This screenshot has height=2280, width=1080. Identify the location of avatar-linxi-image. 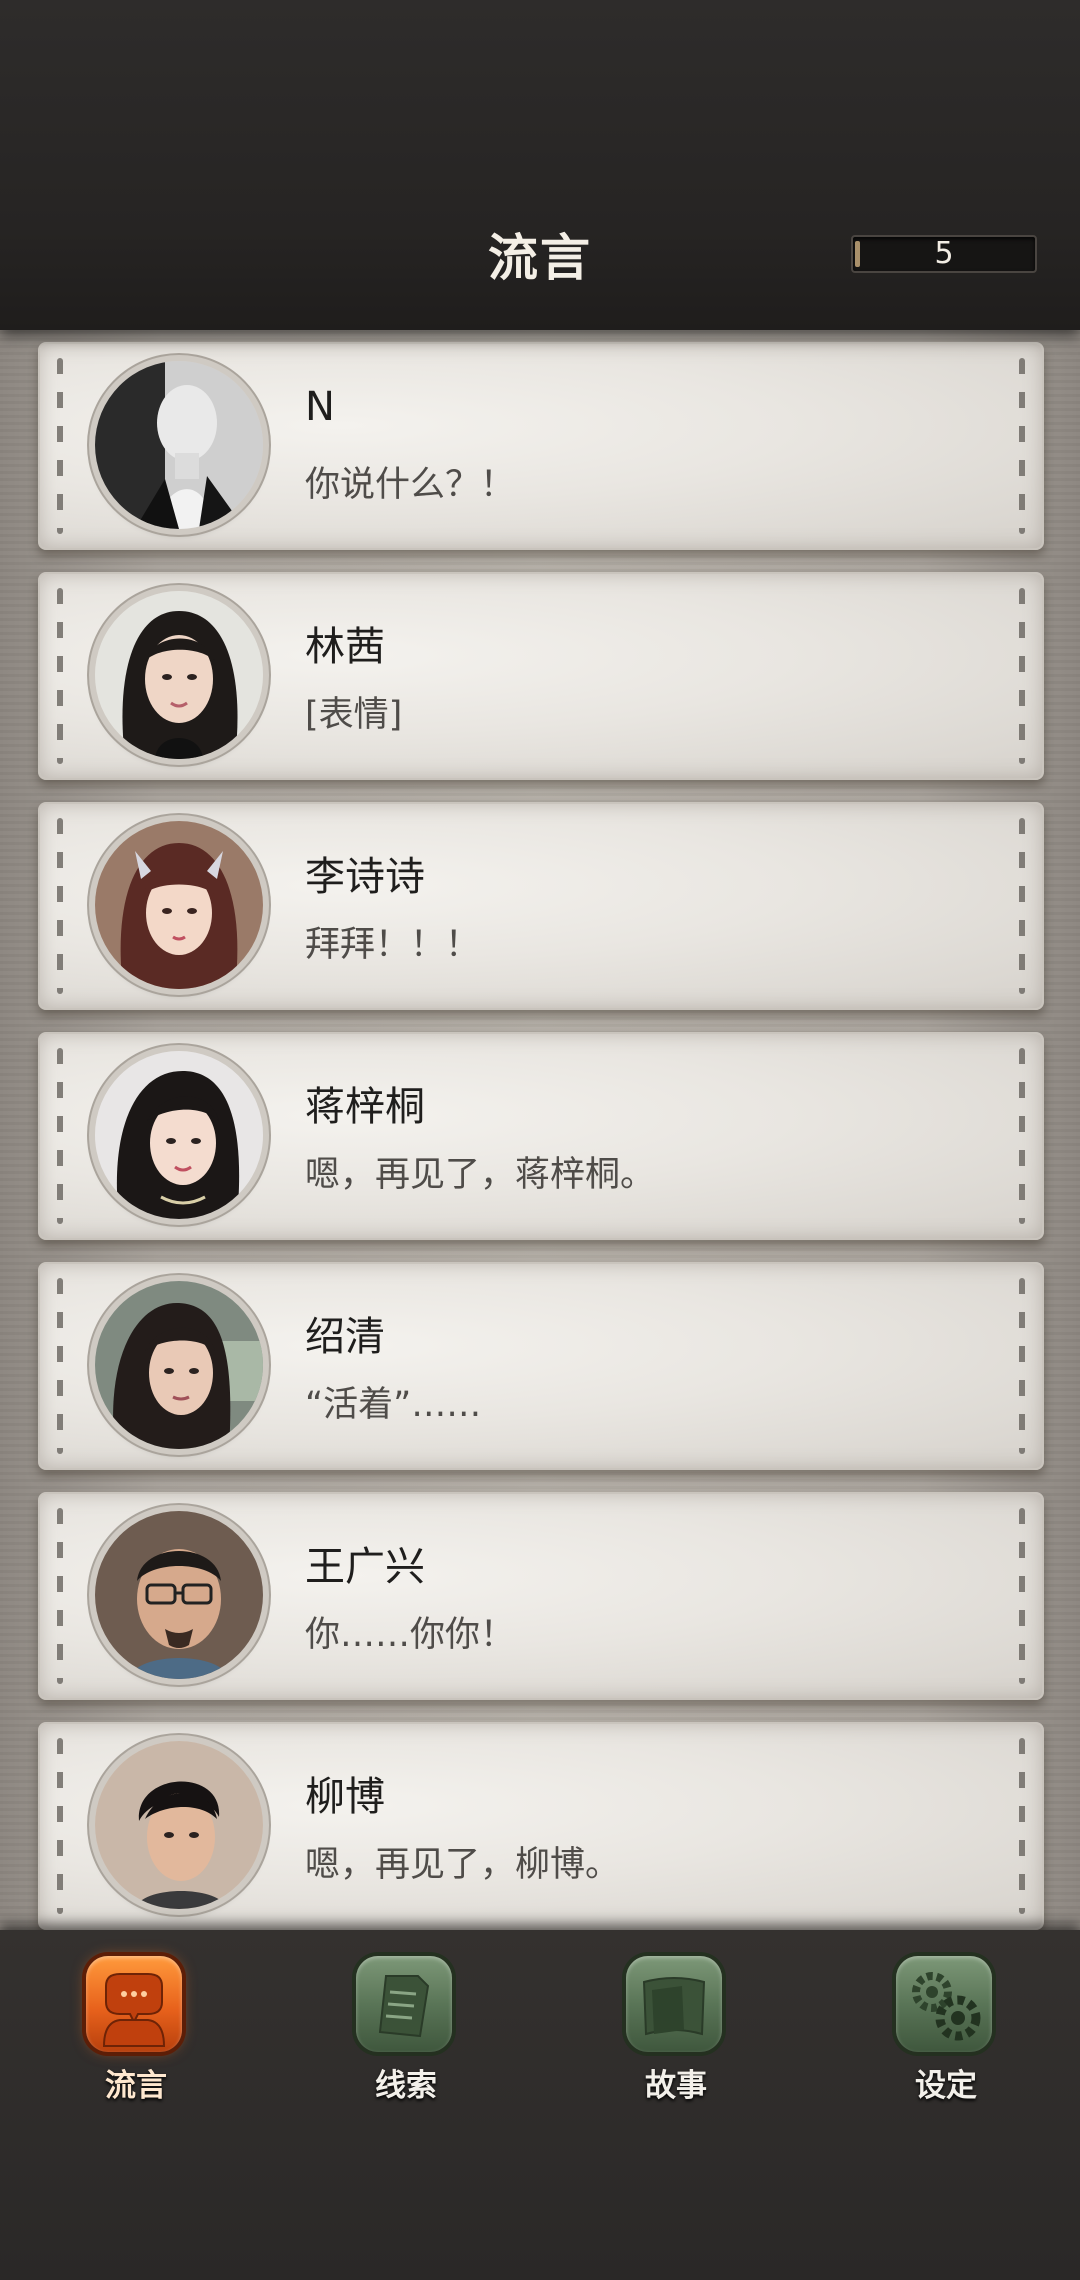
(179, 675).